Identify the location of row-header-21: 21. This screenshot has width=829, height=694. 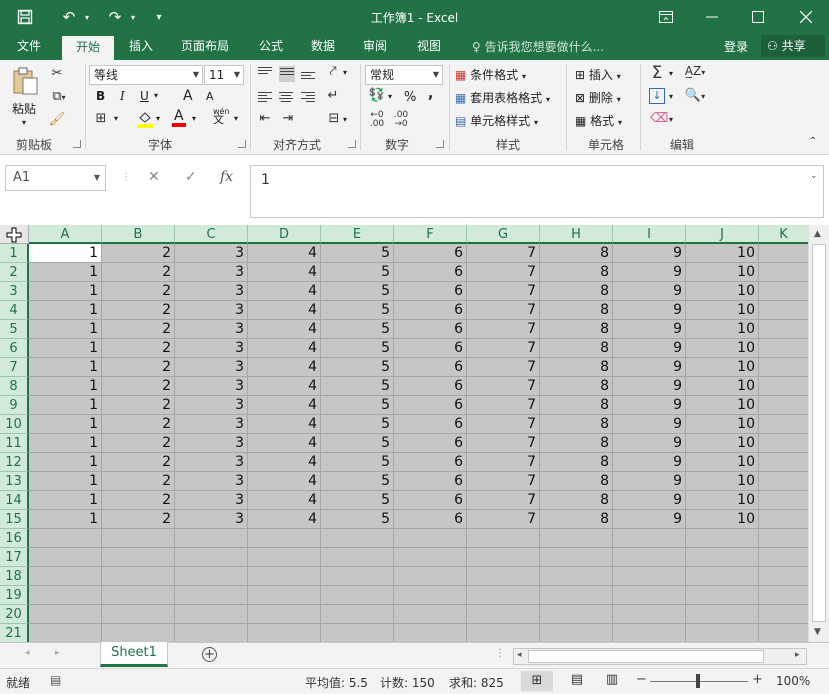
(14, 633).